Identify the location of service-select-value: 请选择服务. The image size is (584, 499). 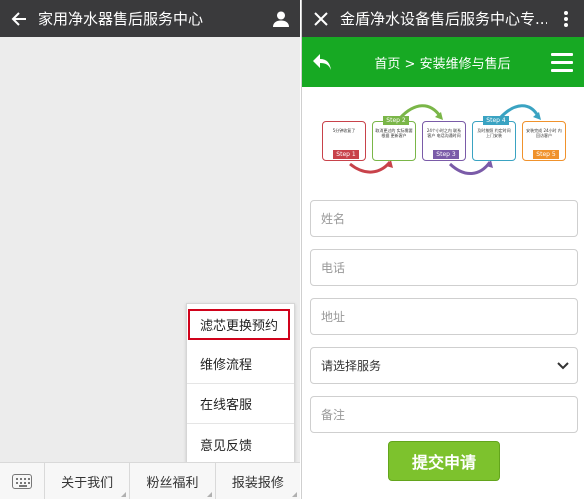
(351, 366).